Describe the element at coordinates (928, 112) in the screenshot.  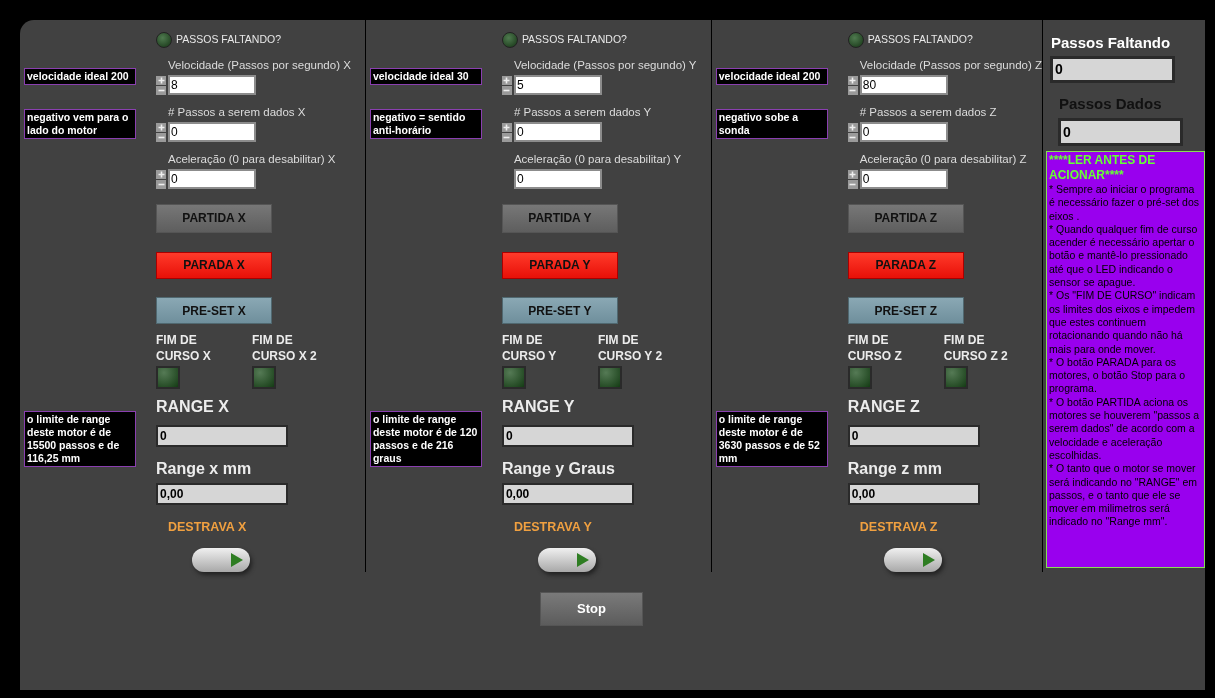
I see `field-label: # Passos a serem dados Z` at that location.